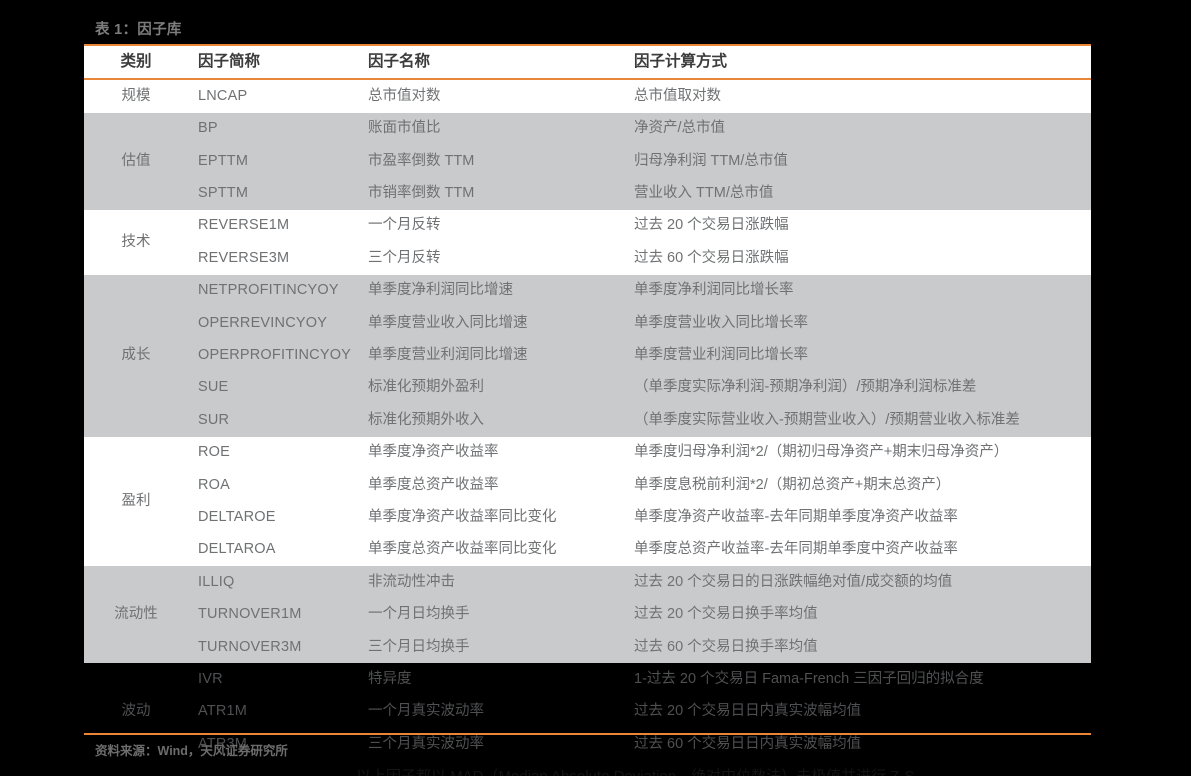  I want to click on table-bottom-rule, so click(587, 734).